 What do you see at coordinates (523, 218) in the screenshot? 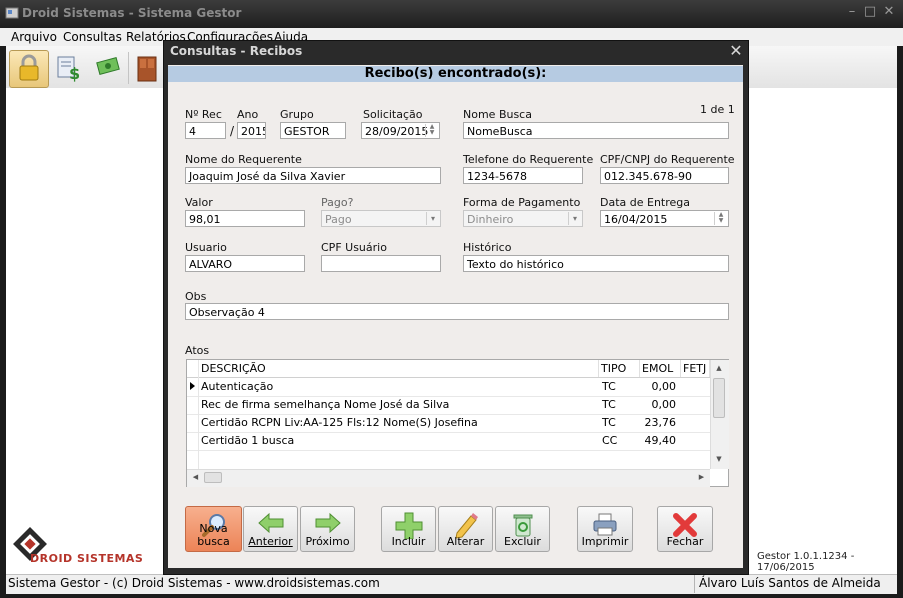
I see `forma-pagamento-select: Dinheiro ▾` at bounding box center [523, 218].